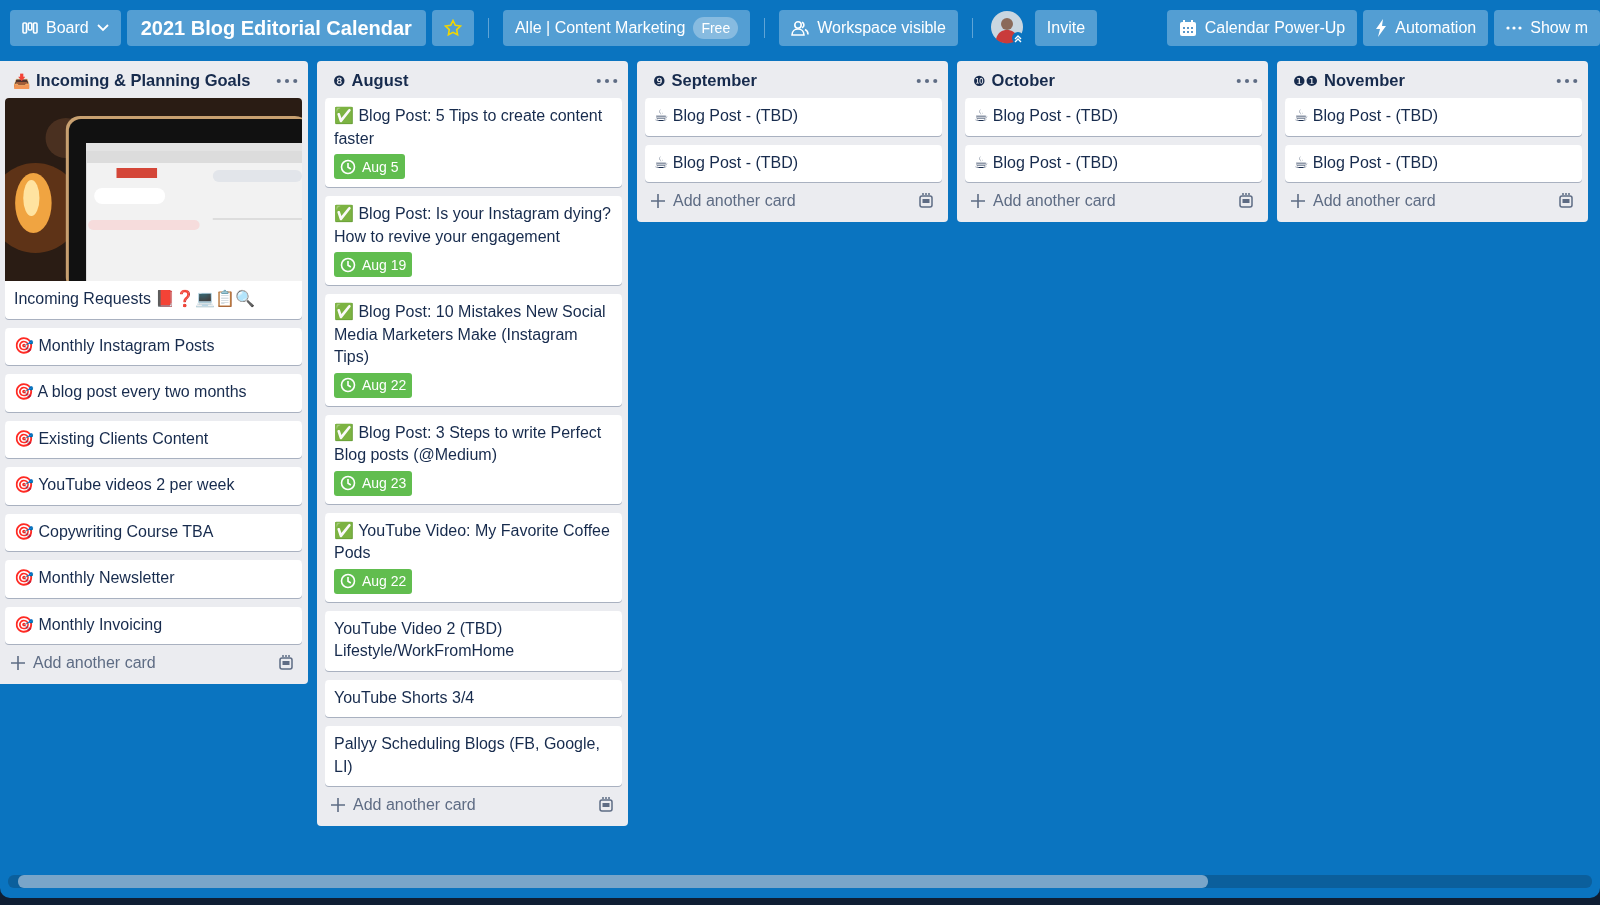 This screenshot has height=905, width=1600. Describe the element at coordinates (125, 485) in the screenshot. I see `card-title: 🎯 YouTube videos 2 per week` at that location.